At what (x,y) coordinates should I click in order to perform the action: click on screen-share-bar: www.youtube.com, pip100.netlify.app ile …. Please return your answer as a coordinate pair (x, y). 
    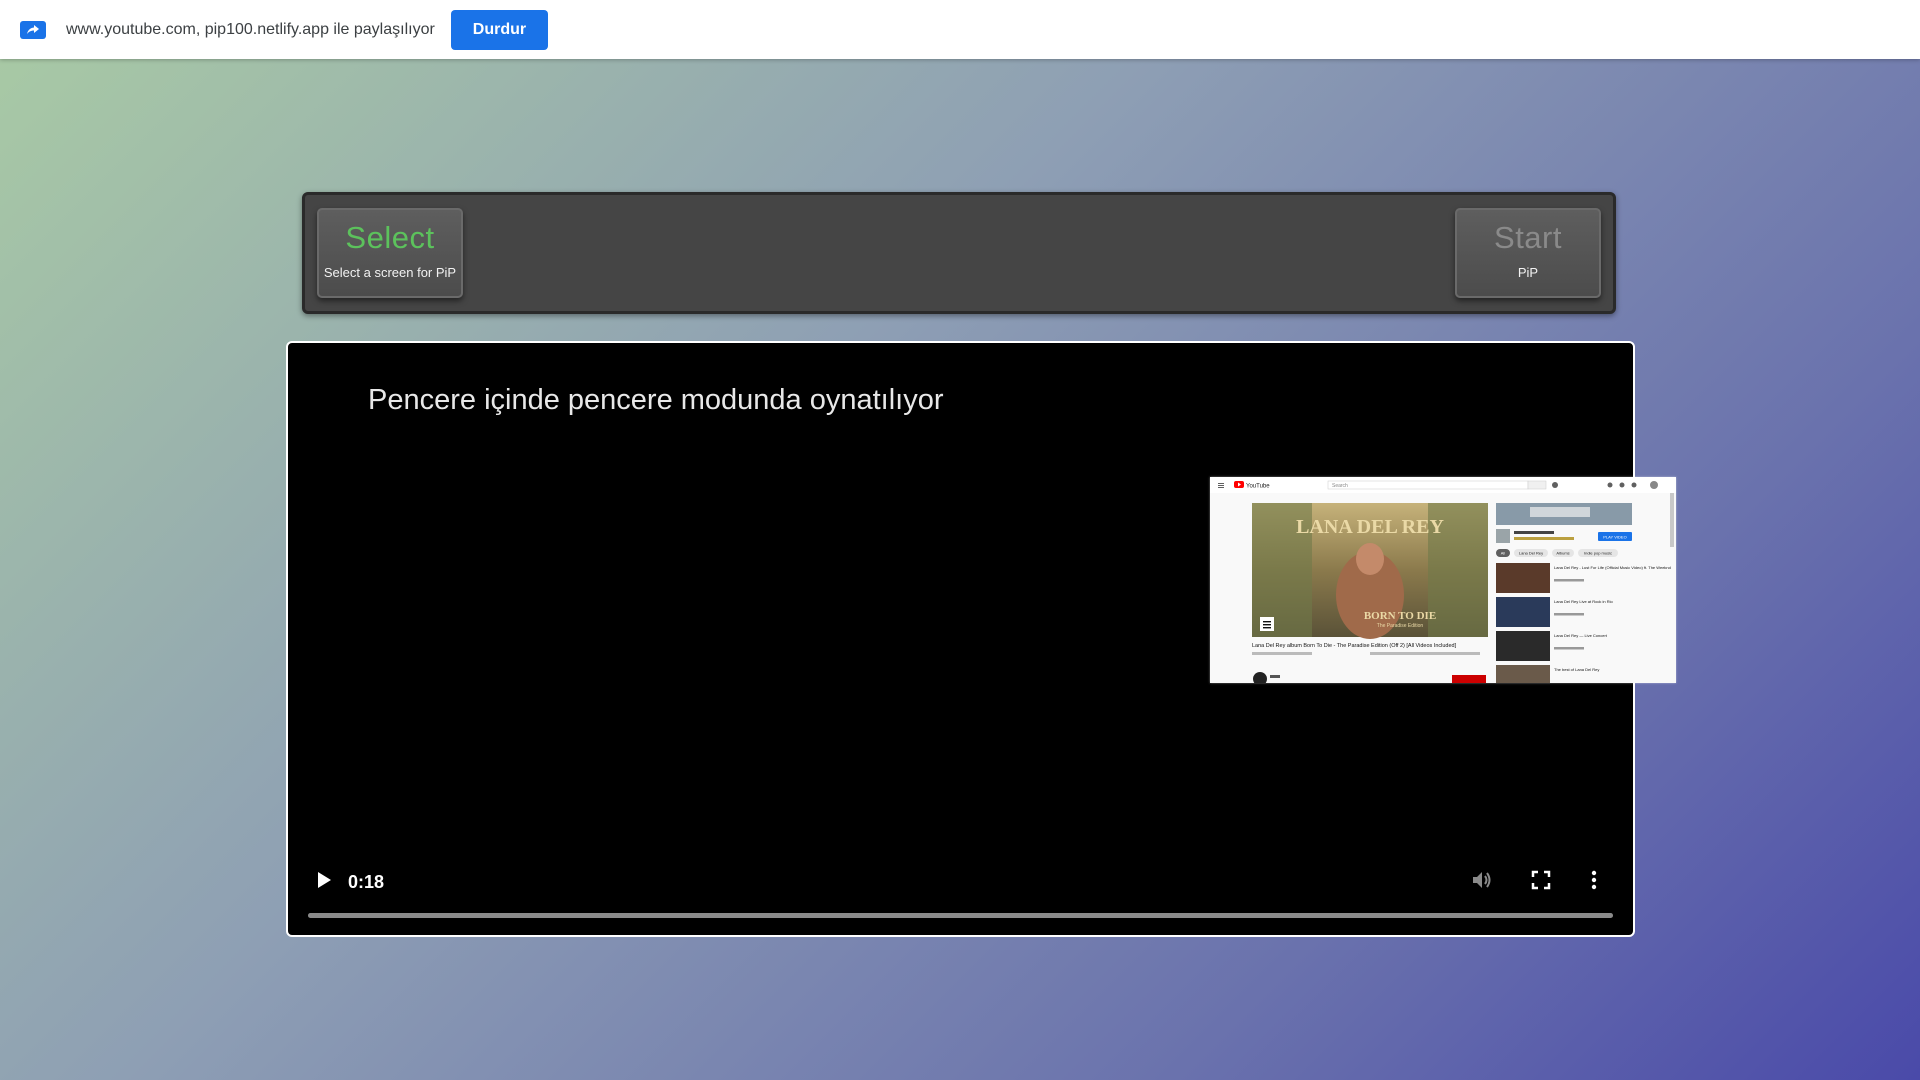
    Looking at the image, I should click on (960, 29).